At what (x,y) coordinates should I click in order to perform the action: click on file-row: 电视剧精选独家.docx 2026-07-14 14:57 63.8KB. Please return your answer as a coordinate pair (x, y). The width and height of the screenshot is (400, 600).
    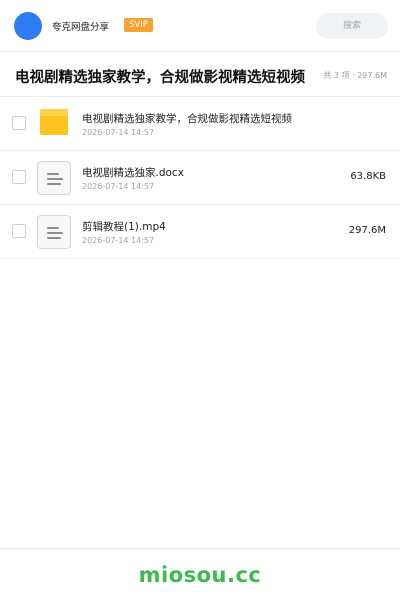
    Looking at the image, I should click on (200, 178).